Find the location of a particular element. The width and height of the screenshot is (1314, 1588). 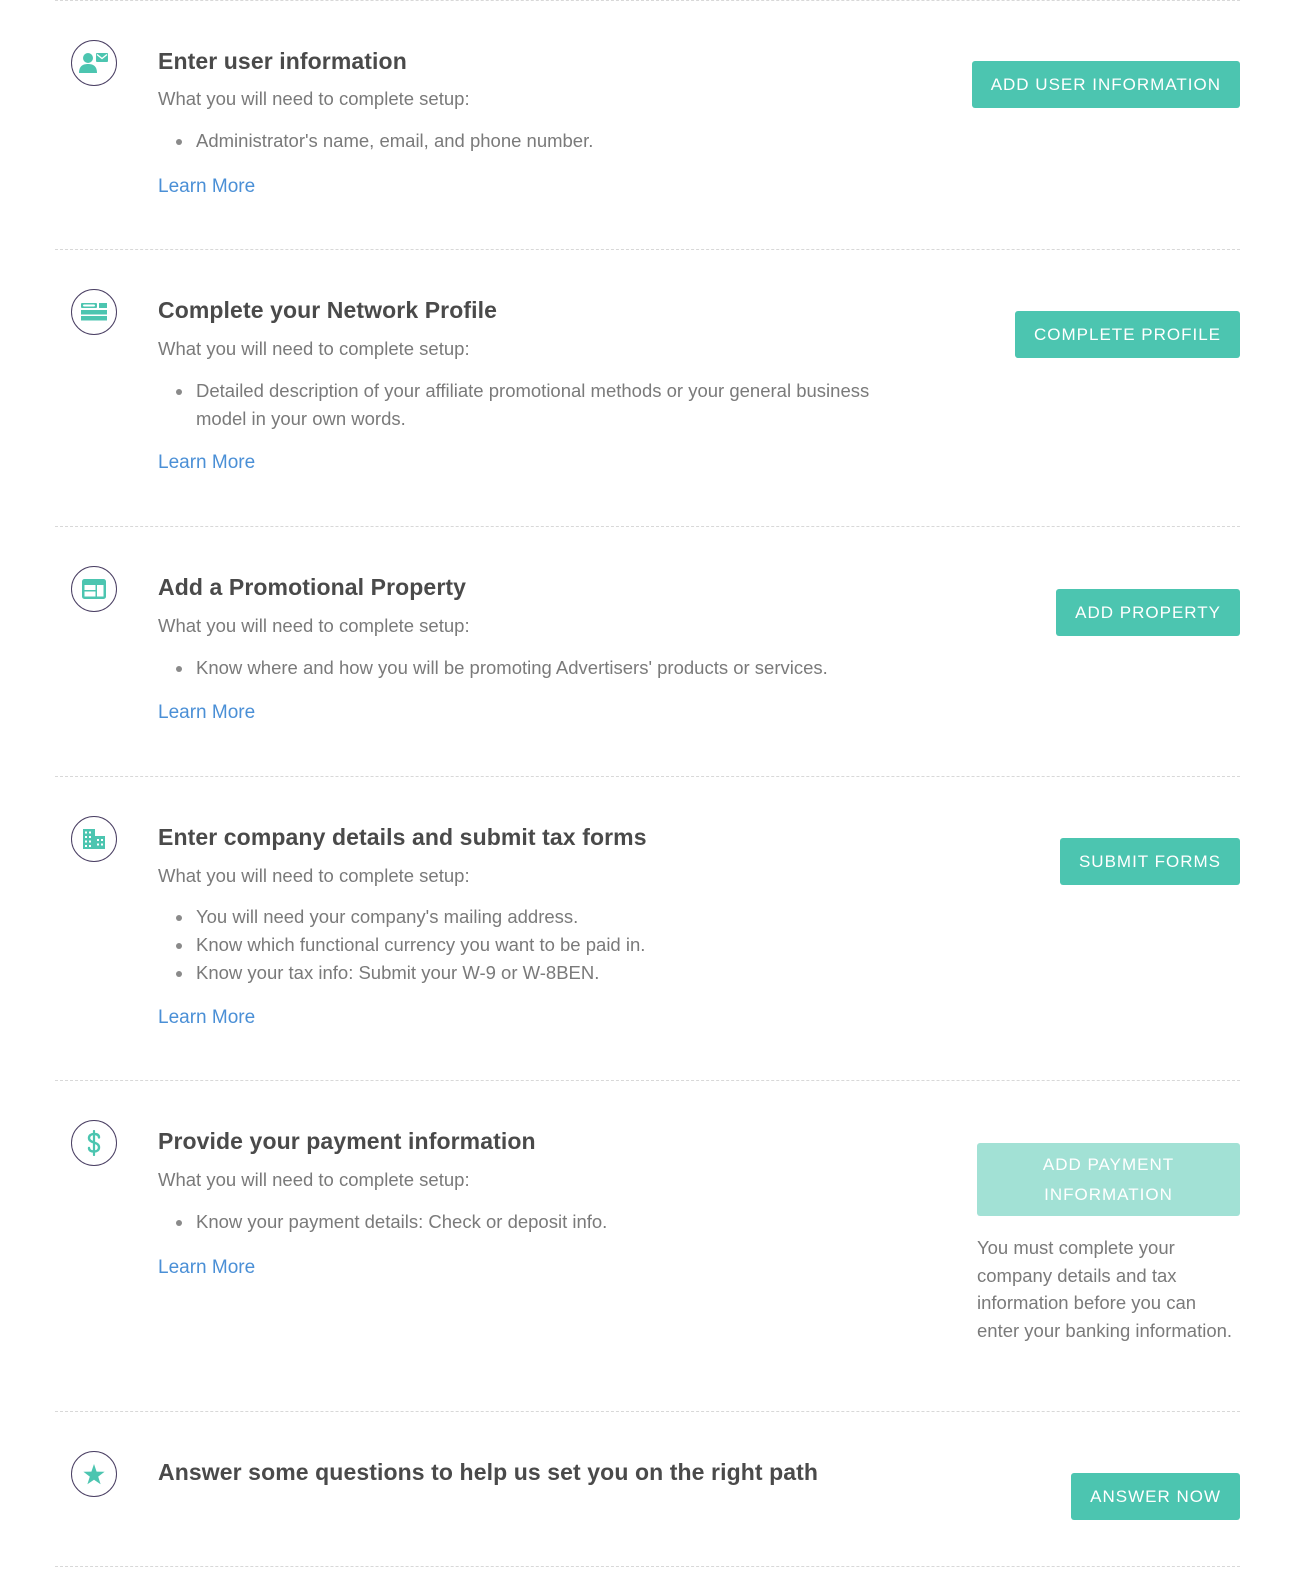

complete-profile-button: COMPLETE PROFILE is located at coordinates (1127, 334).